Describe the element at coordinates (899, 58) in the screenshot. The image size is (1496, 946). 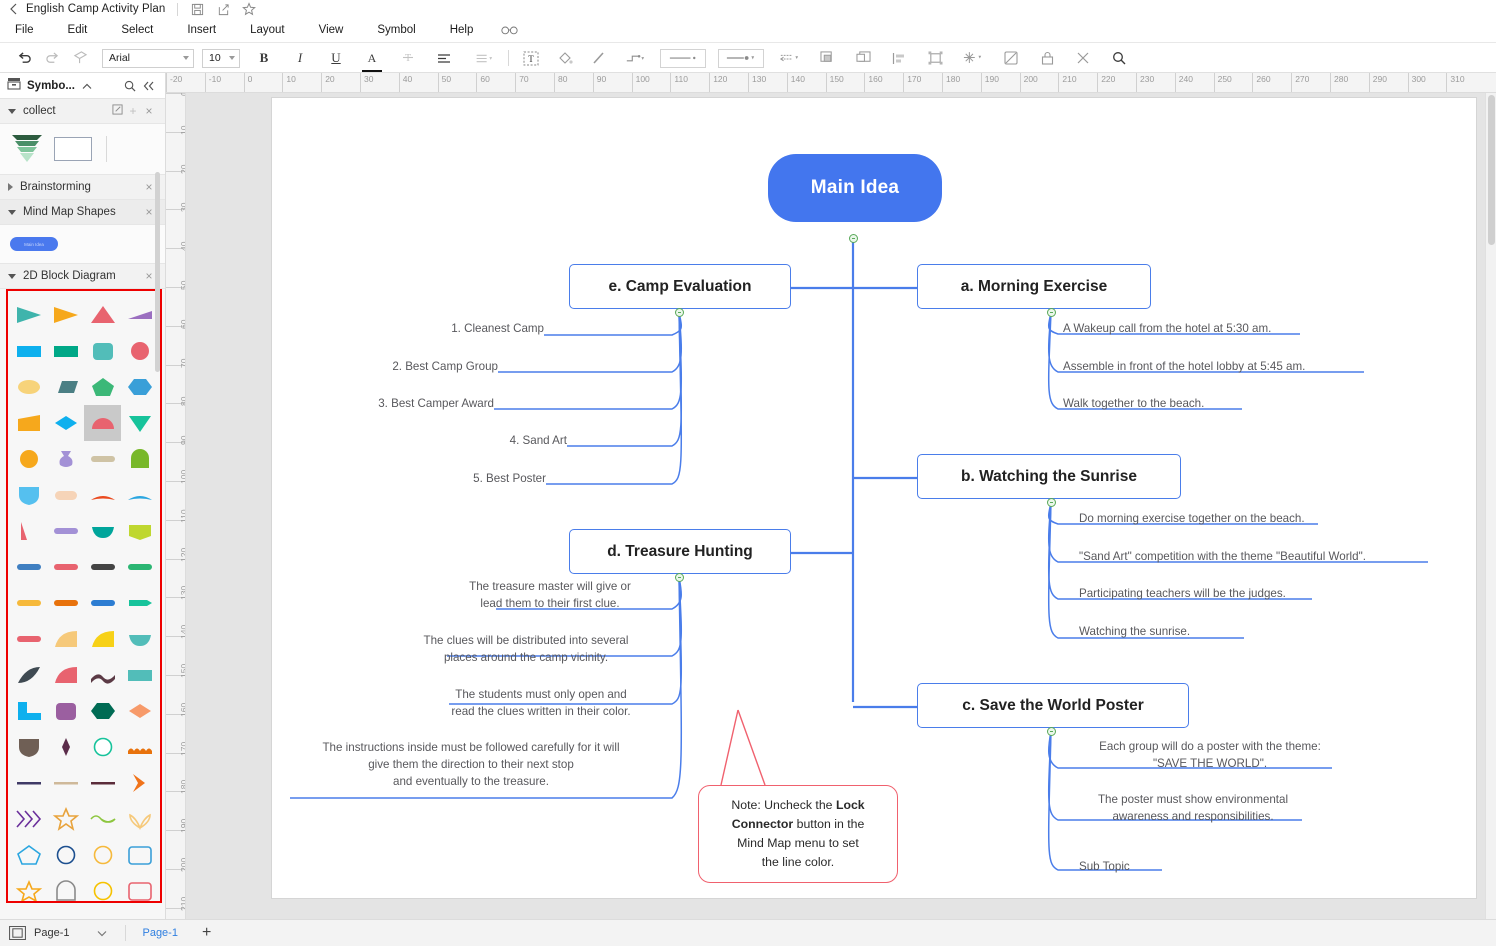
I see `align-objects-icon` at that location.